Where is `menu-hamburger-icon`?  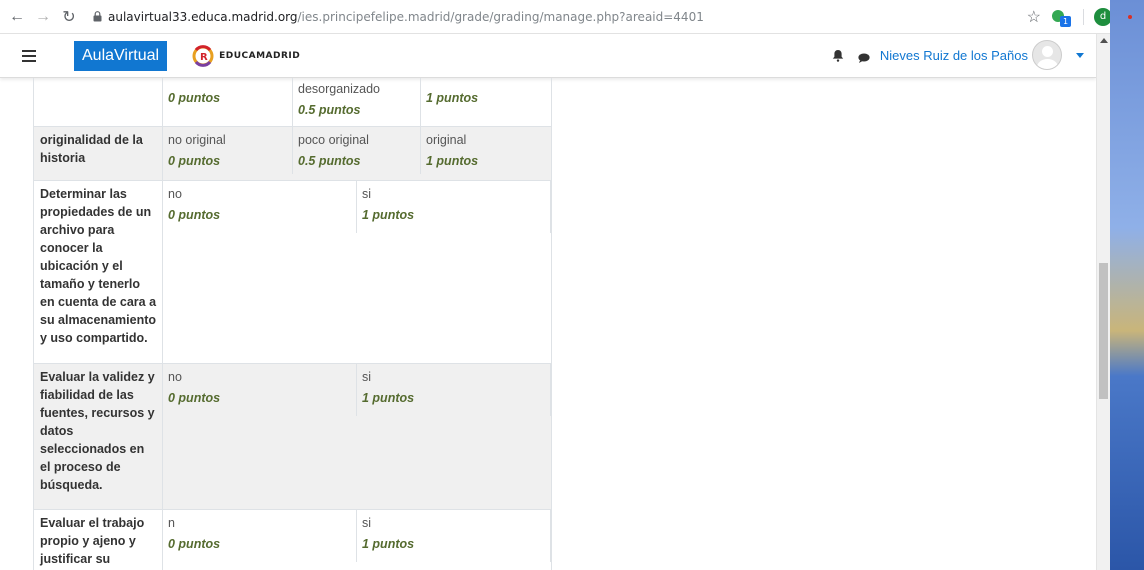
menu-hamburger-icon is located at coordinates (29, 55).